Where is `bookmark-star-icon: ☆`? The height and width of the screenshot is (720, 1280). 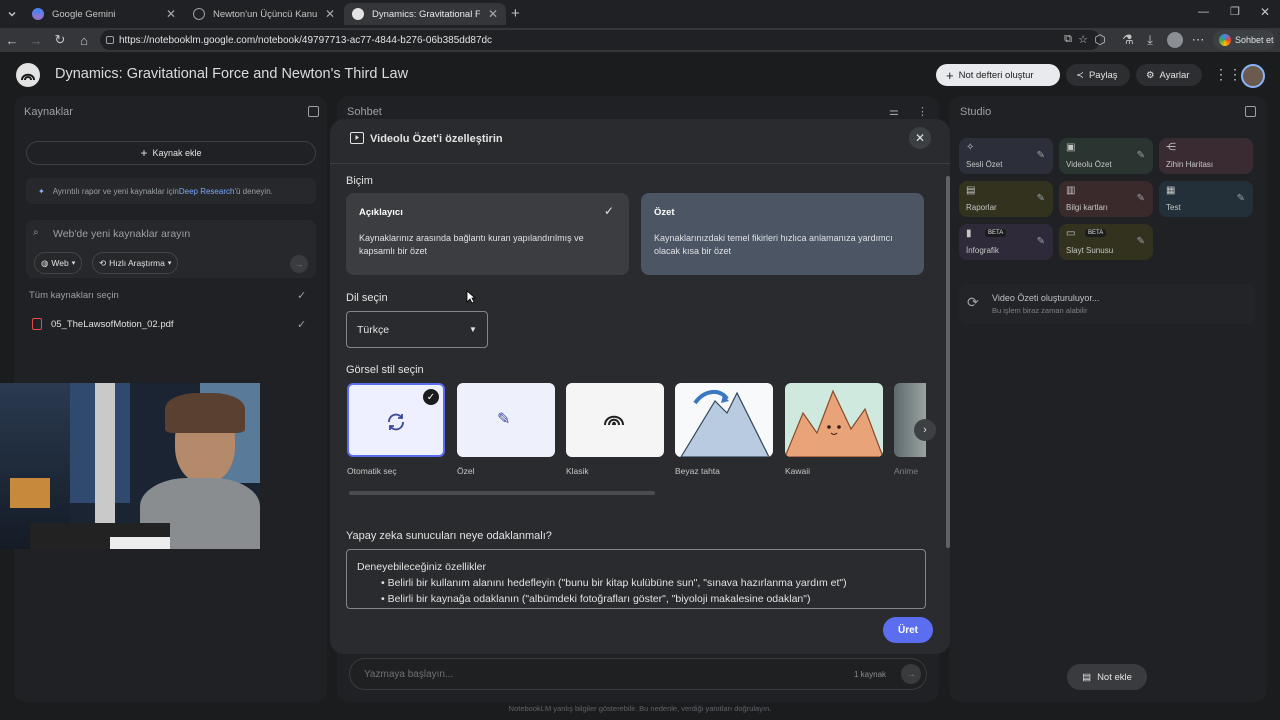 bookmark-star-icon: ☆ is located at coordinates (1083, 39).